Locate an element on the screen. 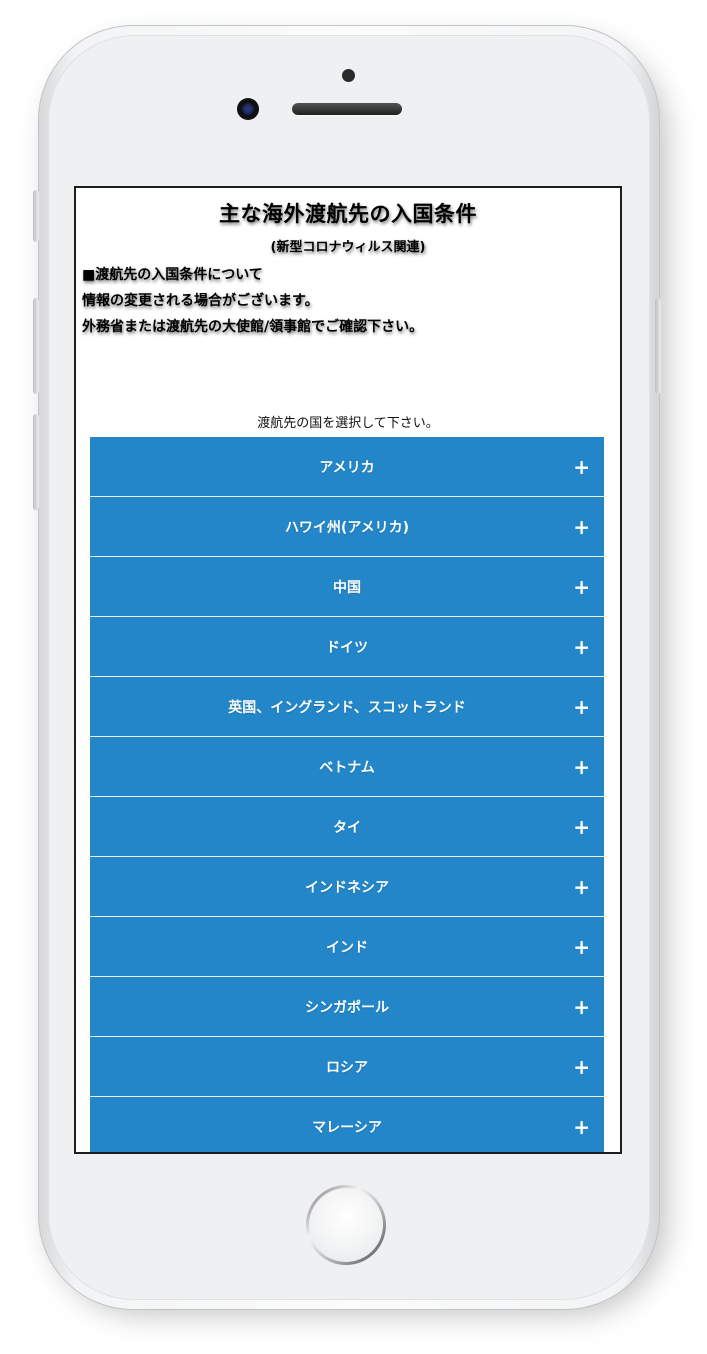  accordion-item-label: インド is located at coordinates (347, 947).